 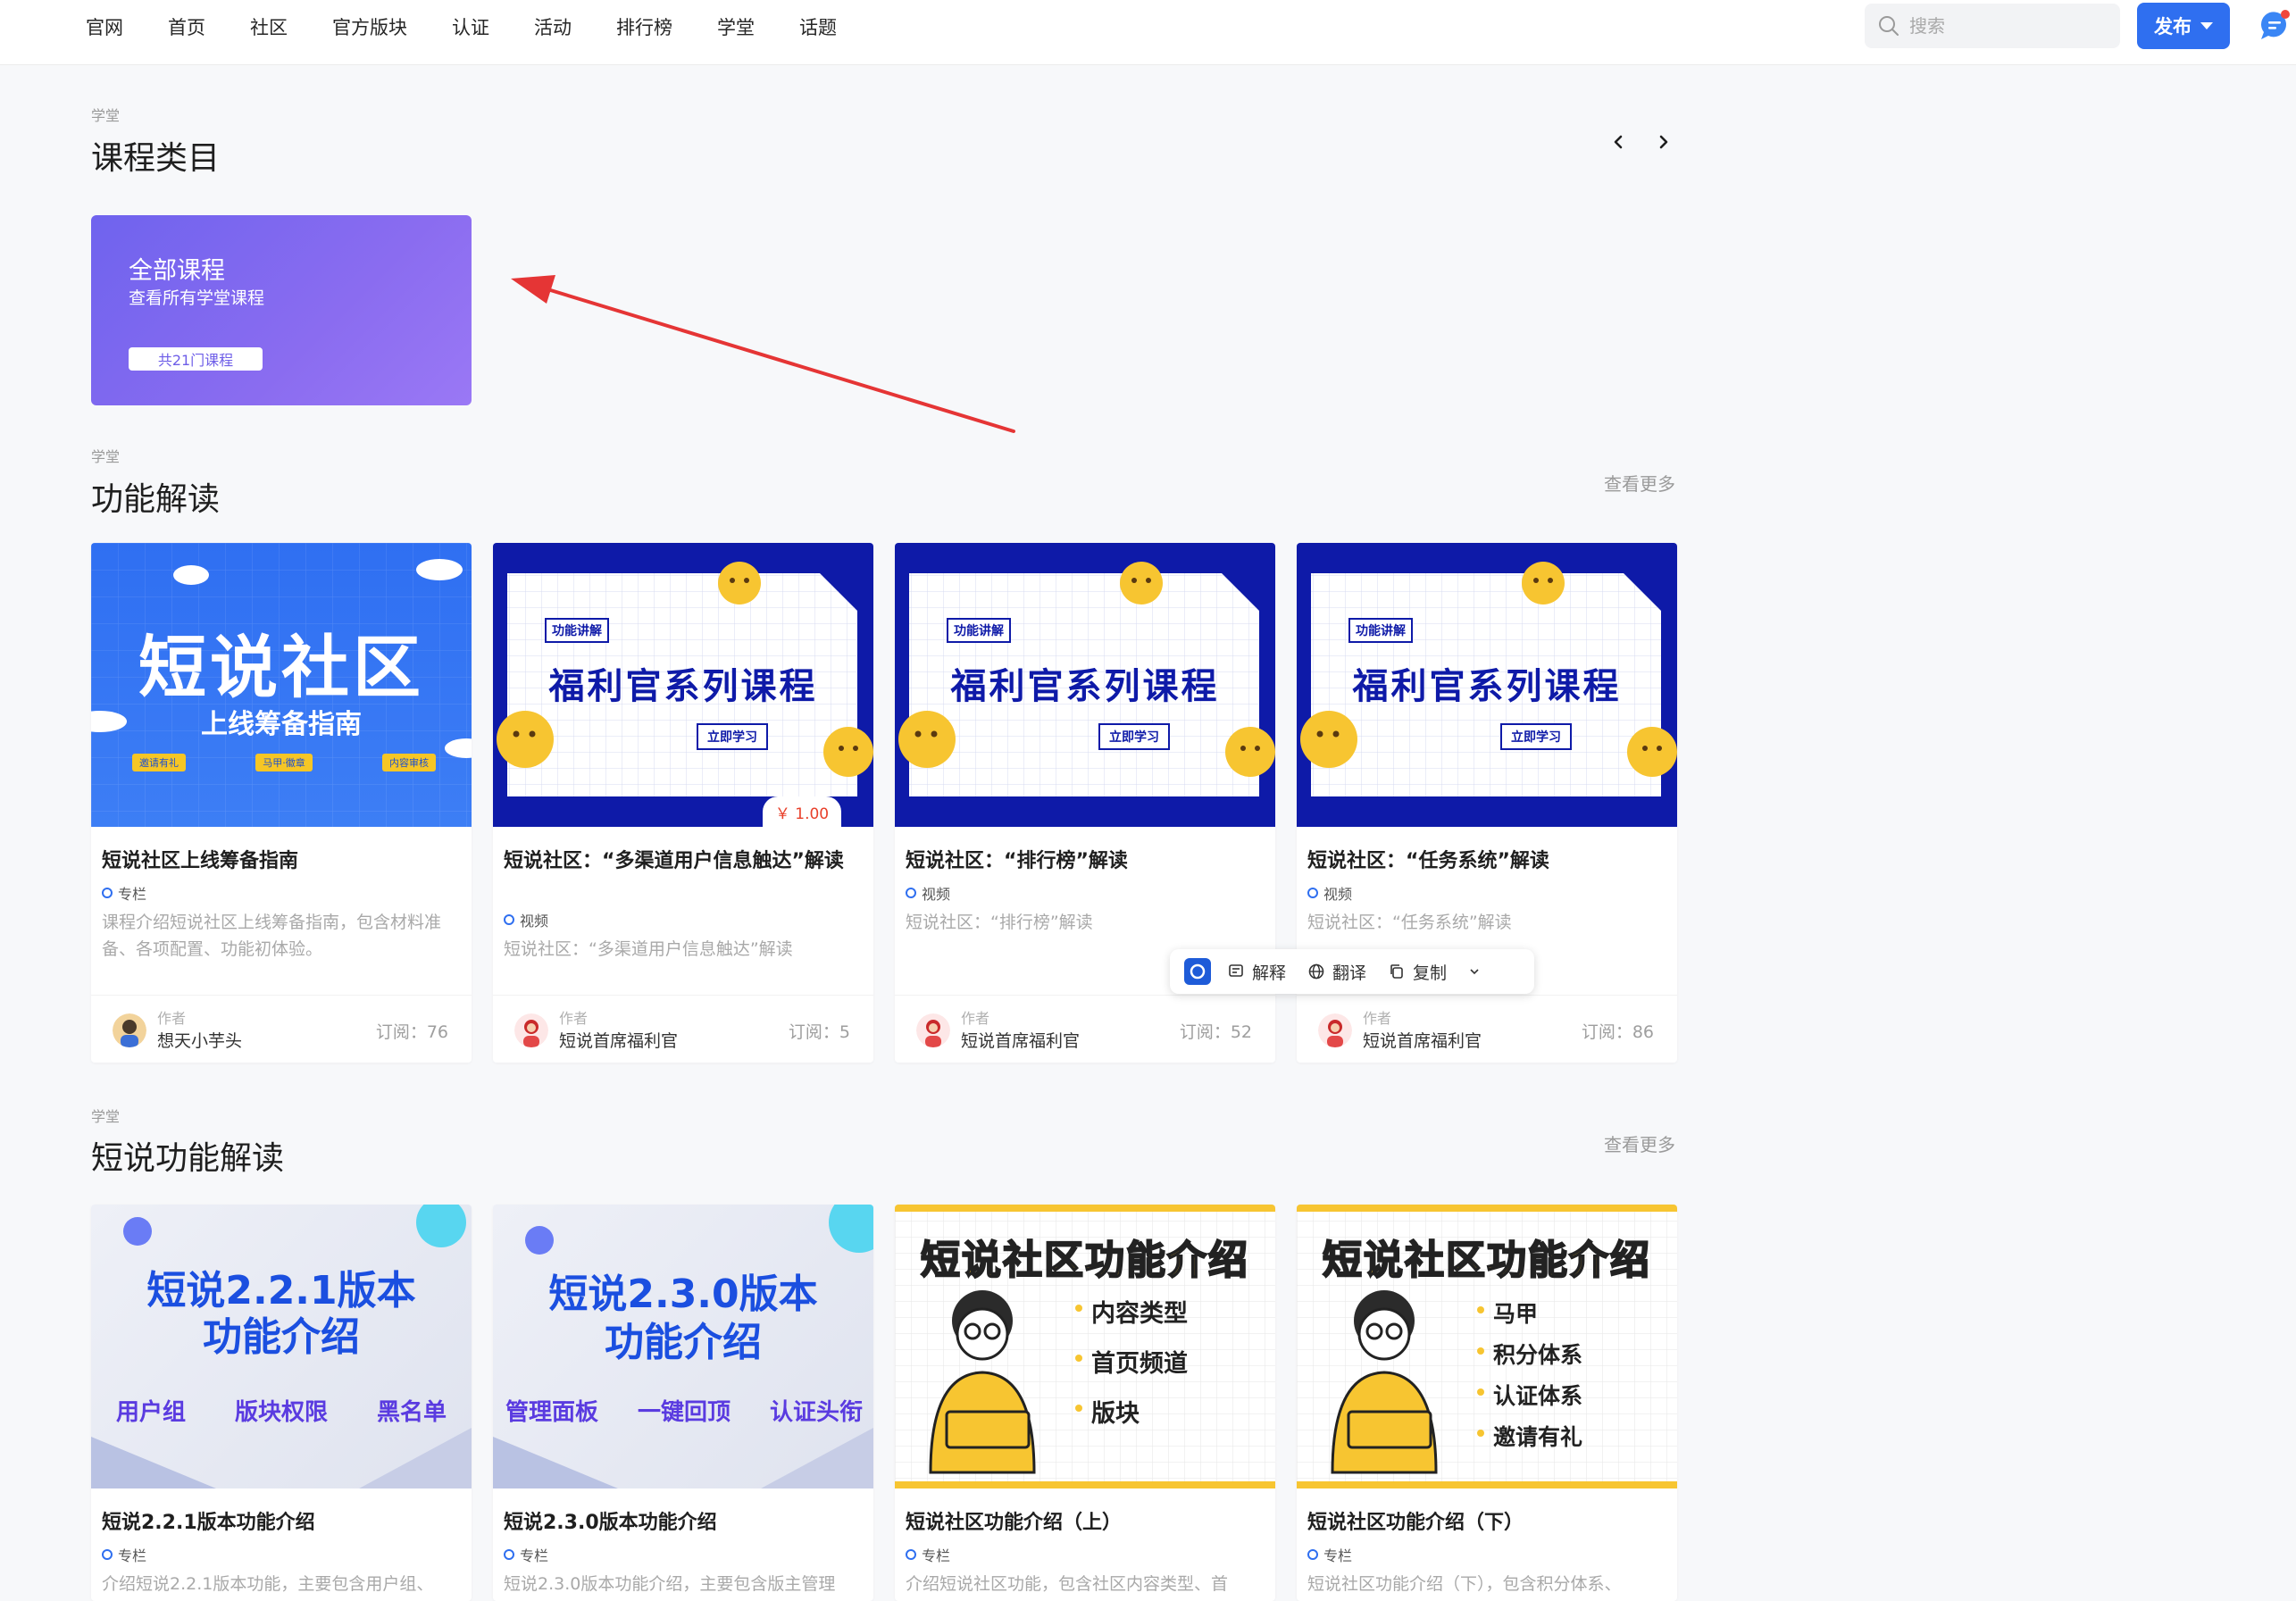 What do you see at coordinates (281, 310) in the screenshot?
I see `all-courses-card: 全部课程 查看所有学堂课程 共21门课程` at bounding box center [281, 310].